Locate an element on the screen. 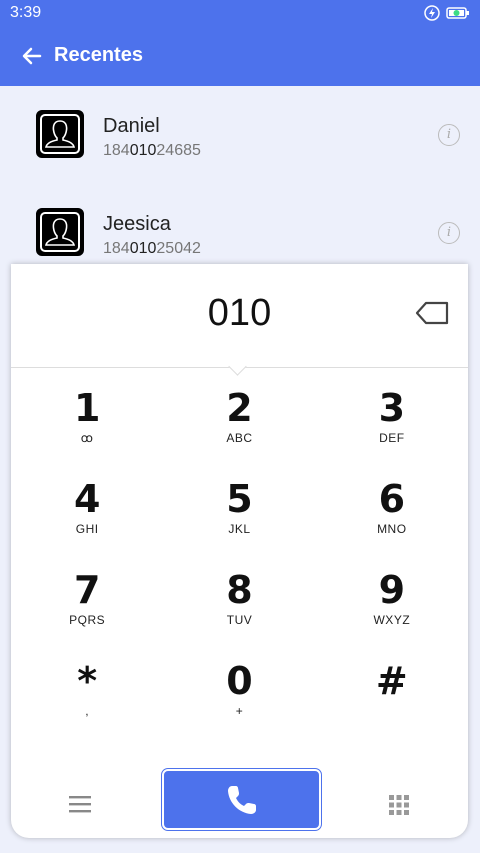 Image resolution: width=480 pixels, height=853 pixels. key-digit: 5 is located at coordinates (239, 499).